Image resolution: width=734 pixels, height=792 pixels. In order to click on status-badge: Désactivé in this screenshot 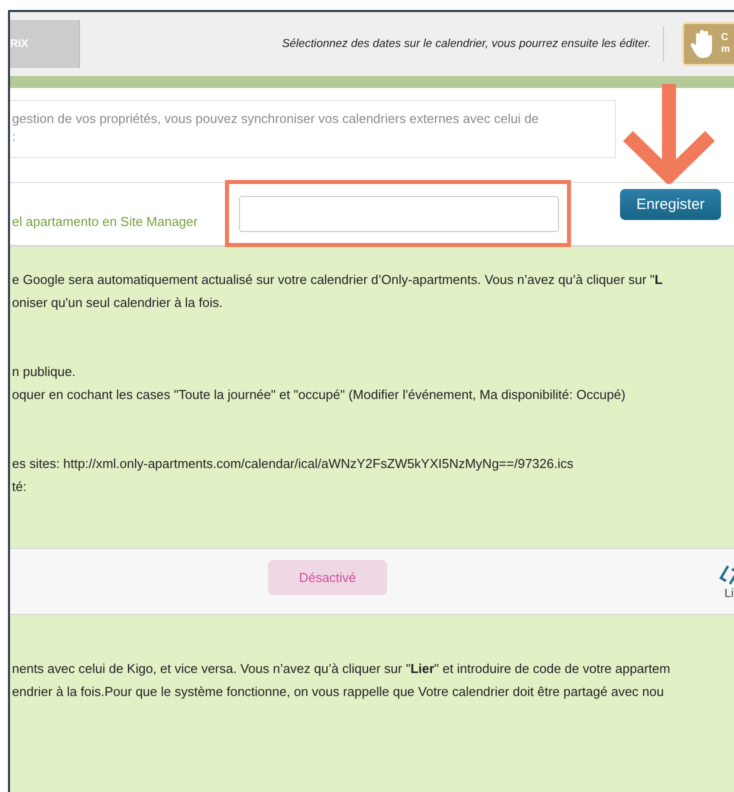, I will do `click(327, 577)`.